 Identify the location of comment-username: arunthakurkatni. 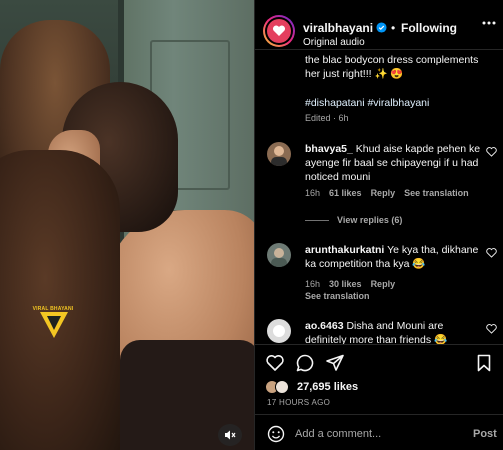
(344, 250).